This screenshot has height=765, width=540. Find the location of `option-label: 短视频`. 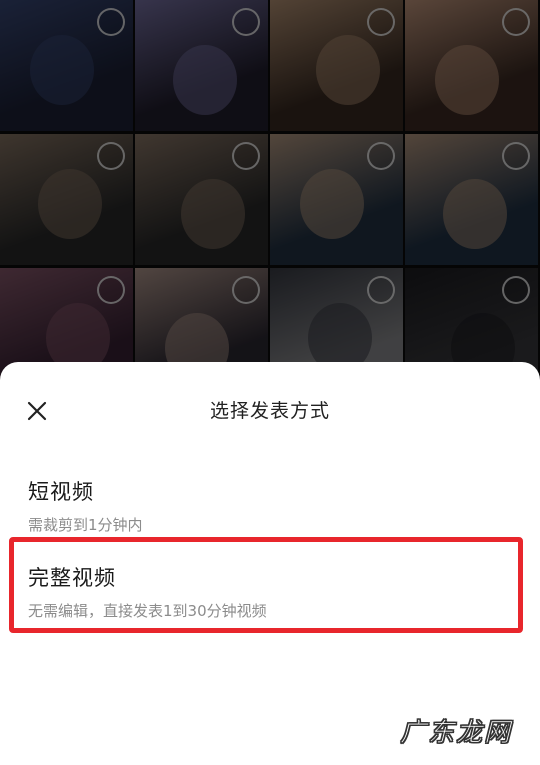

option-label: 短视频 is located at coordinates (61, 492).